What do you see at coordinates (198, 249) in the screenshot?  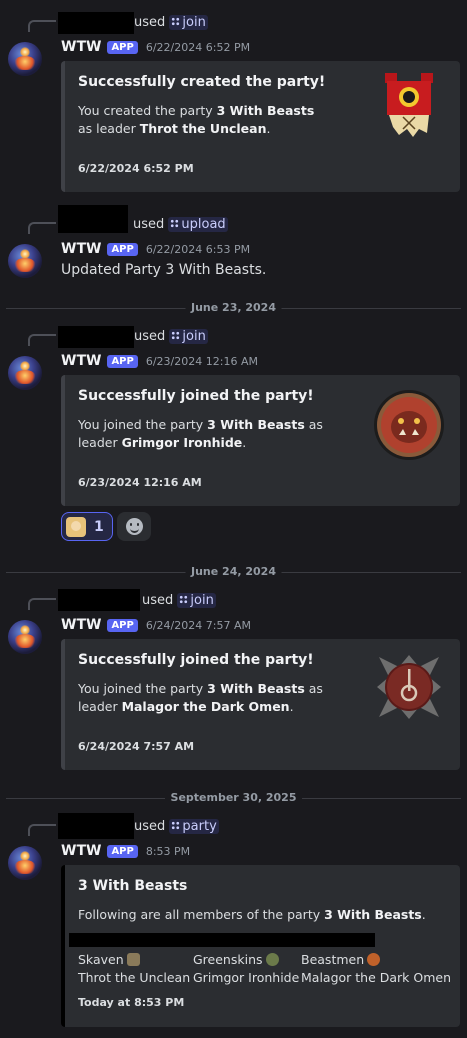 I see `message-timestamp: 6/22/2024 6:53 PM` at bounding box center [198, 249].